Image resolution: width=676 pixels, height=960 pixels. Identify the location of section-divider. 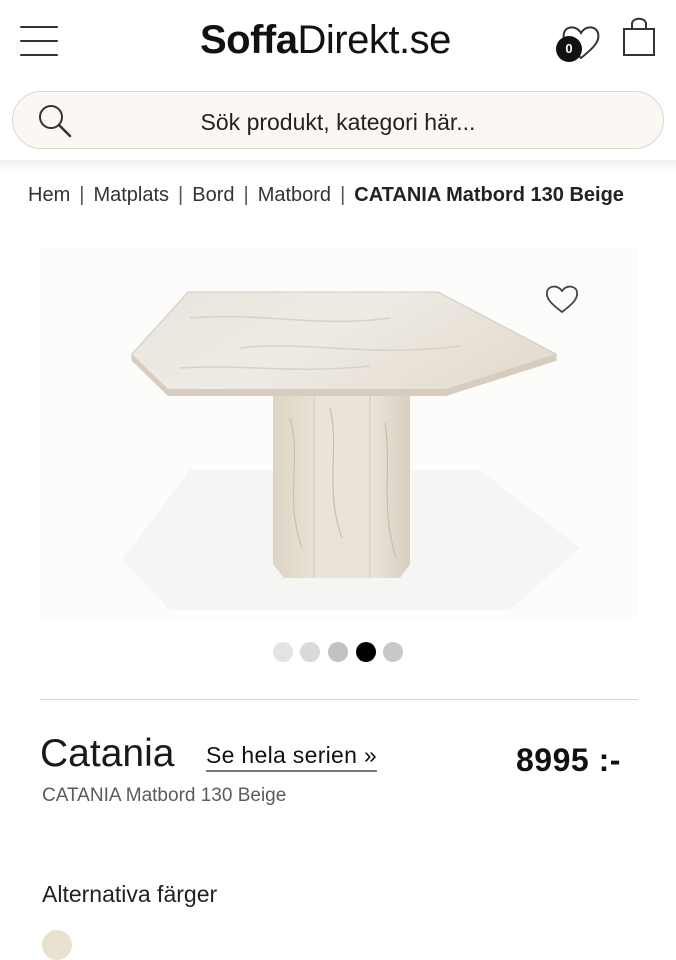
(339, 699).